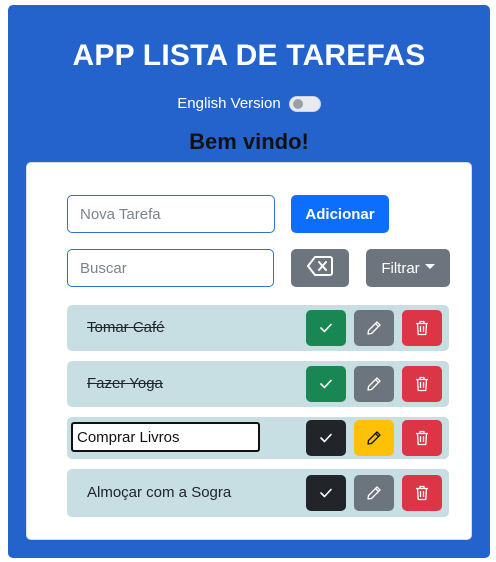 The height and width of the screenshot is (562, 496). What do you see at coordinates (258, 328) in the screenshot?
I see `task-row: Tomar Café` at bounding box center [258, 328].